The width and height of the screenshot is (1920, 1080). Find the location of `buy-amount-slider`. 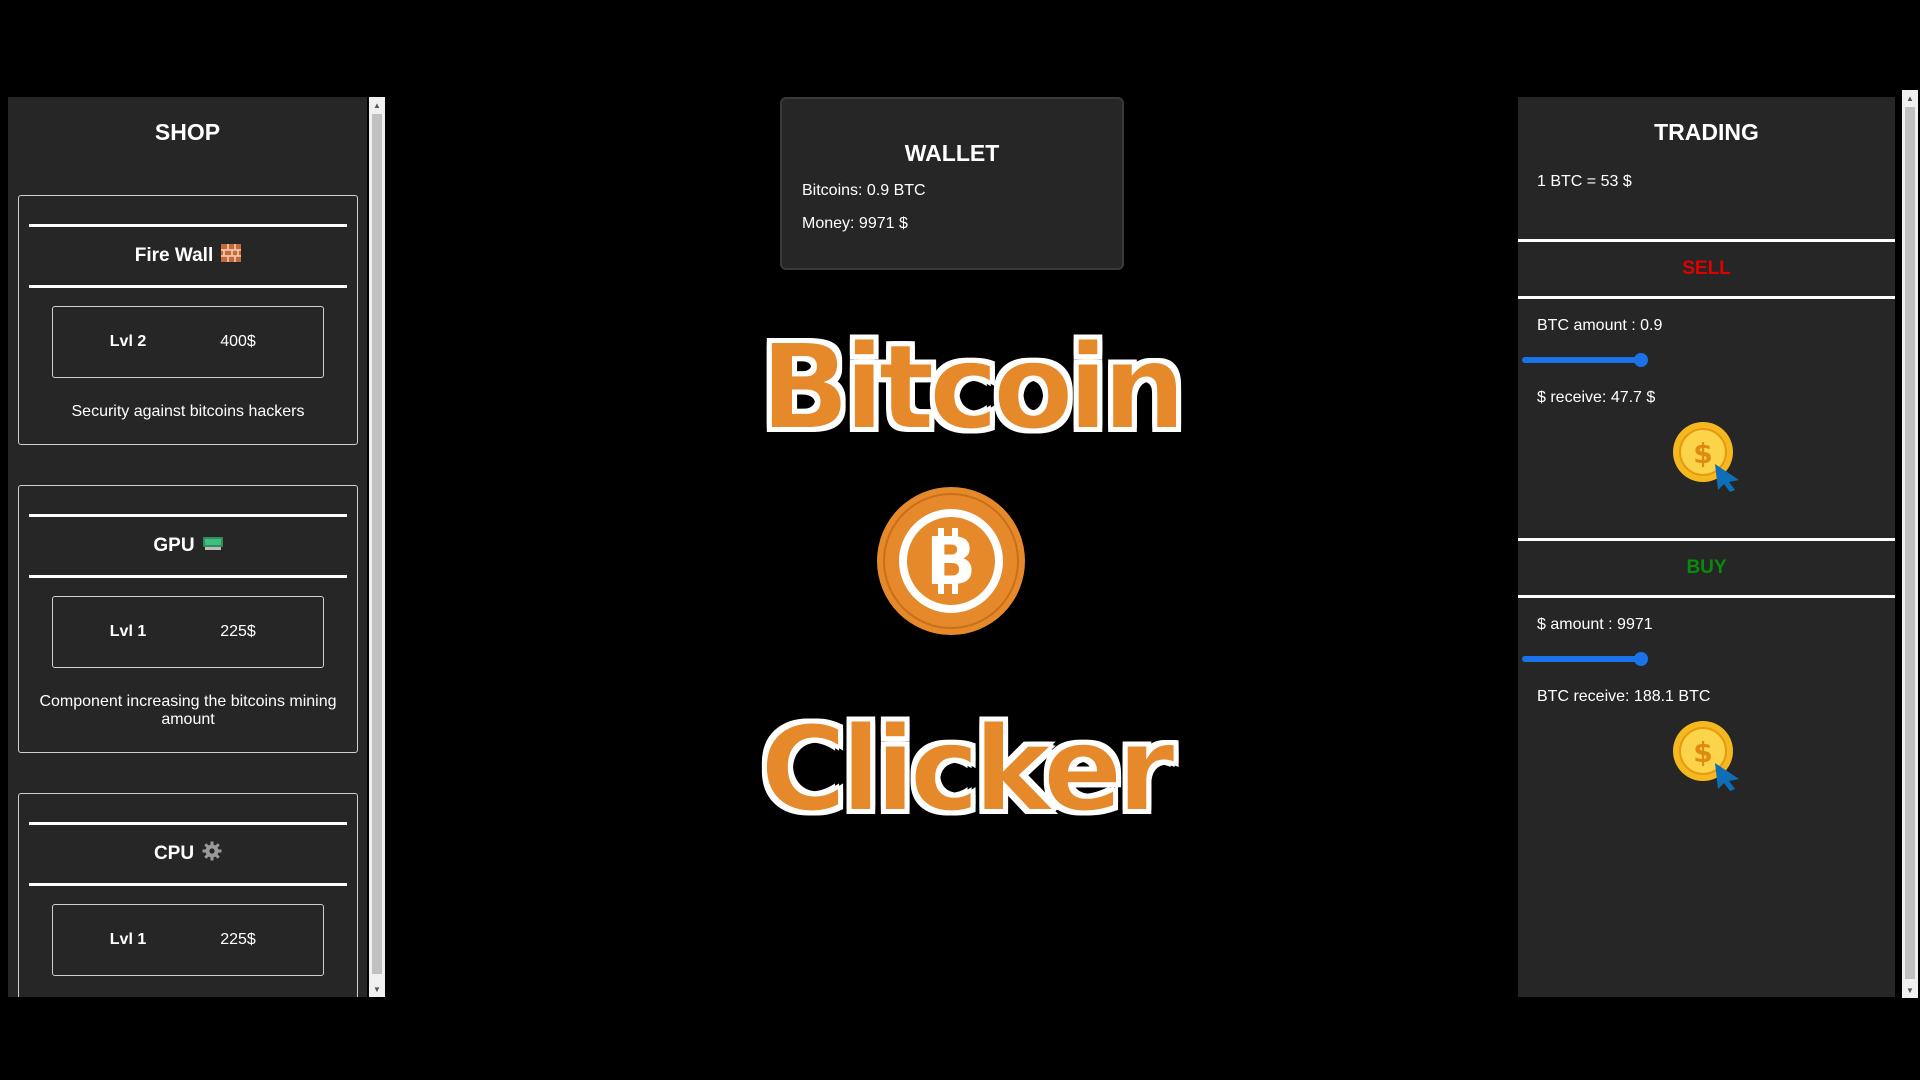

buy-amount-slider is located at coordinates (1585, 659).